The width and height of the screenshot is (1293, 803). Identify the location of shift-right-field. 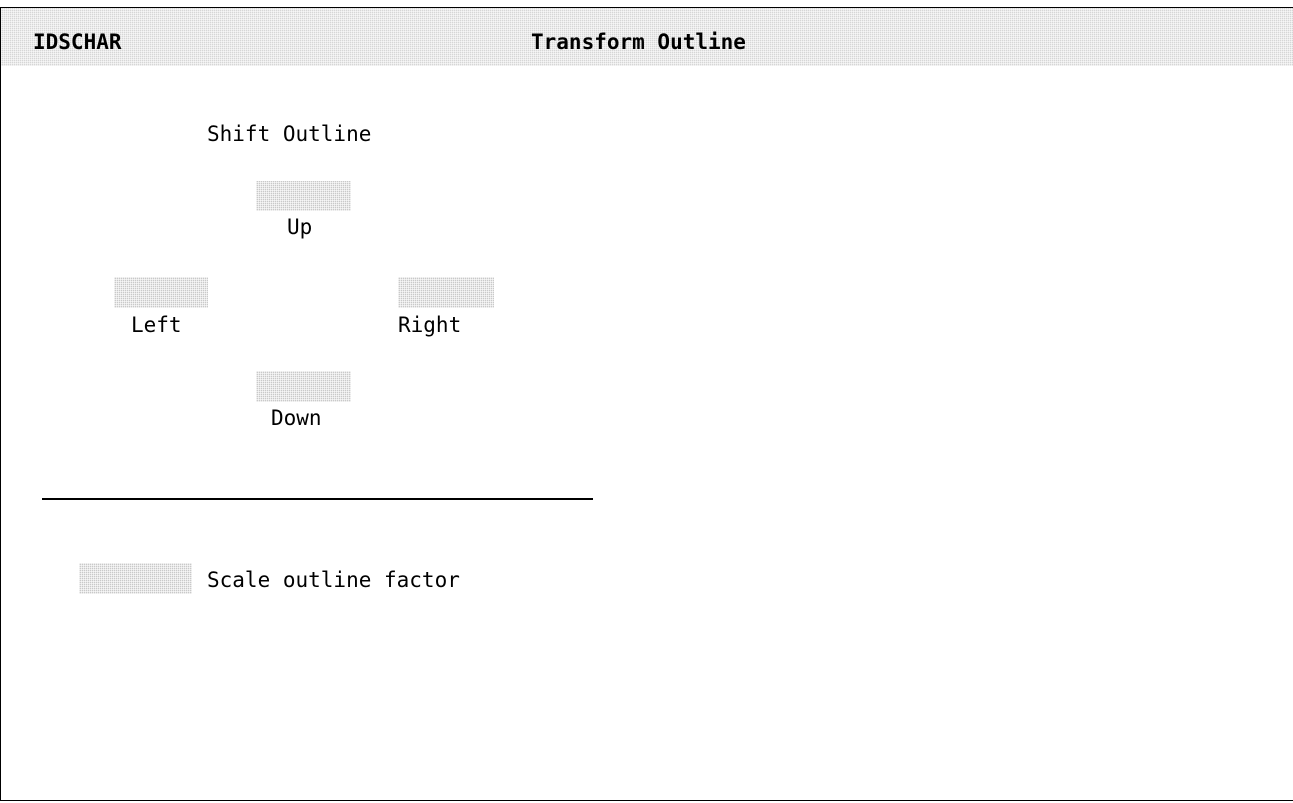
(446, 292).